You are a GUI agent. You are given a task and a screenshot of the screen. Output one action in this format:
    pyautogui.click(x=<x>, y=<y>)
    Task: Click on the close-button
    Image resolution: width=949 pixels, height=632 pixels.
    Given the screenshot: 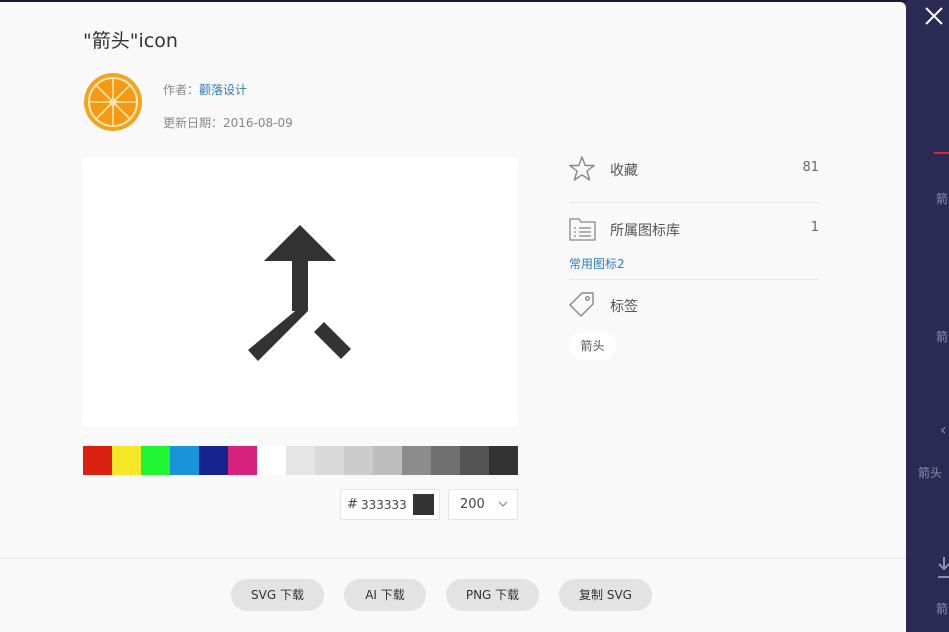 What is the action you would take?
    pyautogui.click(x=934, y=16)
    